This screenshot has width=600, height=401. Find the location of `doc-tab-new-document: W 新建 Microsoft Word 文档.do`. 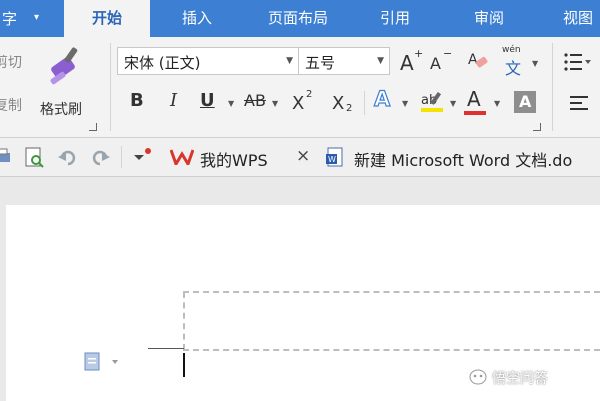

doc-tab-new-document: W 新建 Microsoft Word 文档.do is located at coordinates (460, 157).